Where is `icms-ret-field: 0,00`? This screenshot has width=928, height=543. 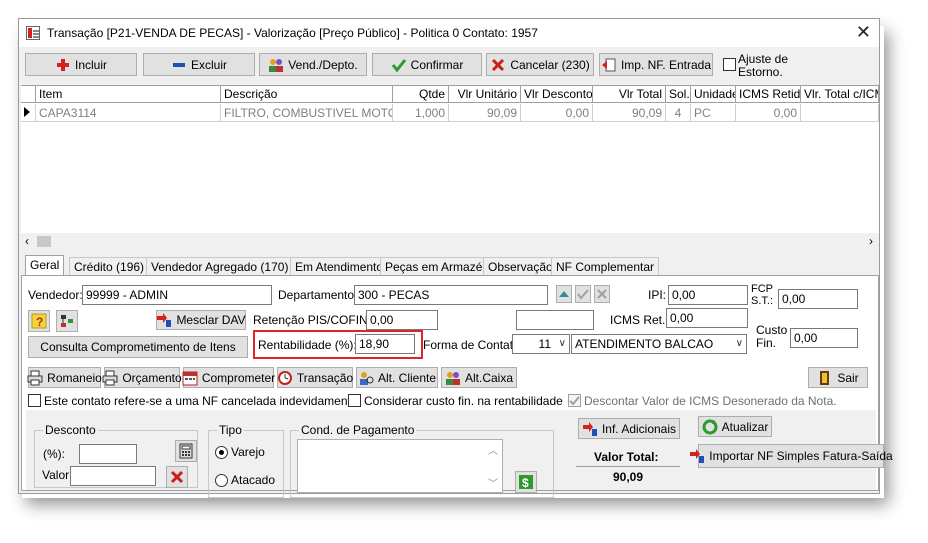
icms-ret-field: 0,00 is located at coordinates (707, 318).